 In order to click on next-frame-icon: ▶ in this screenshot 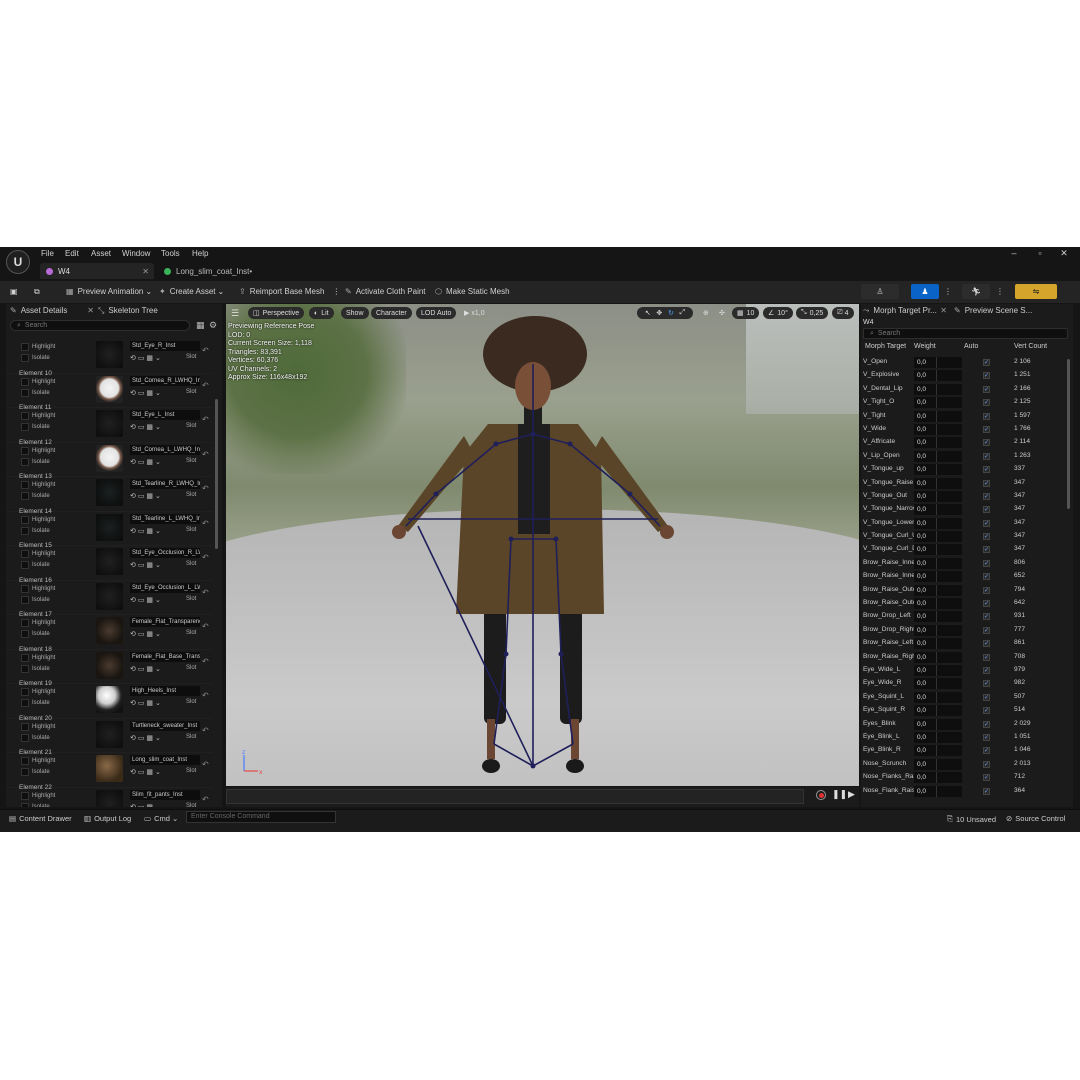, I will do `click(851, 794)`.